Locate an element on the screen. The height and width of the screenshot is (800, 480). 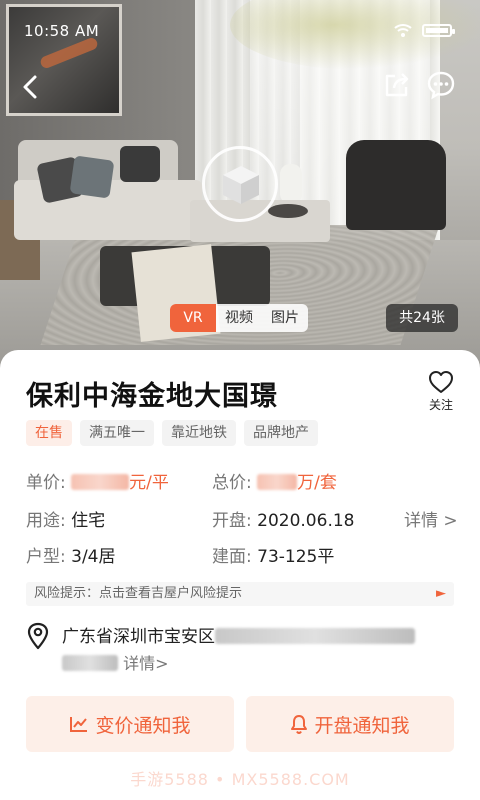
address-line: 广东省深圳市宝安区 is located at coordinates (238, 634).